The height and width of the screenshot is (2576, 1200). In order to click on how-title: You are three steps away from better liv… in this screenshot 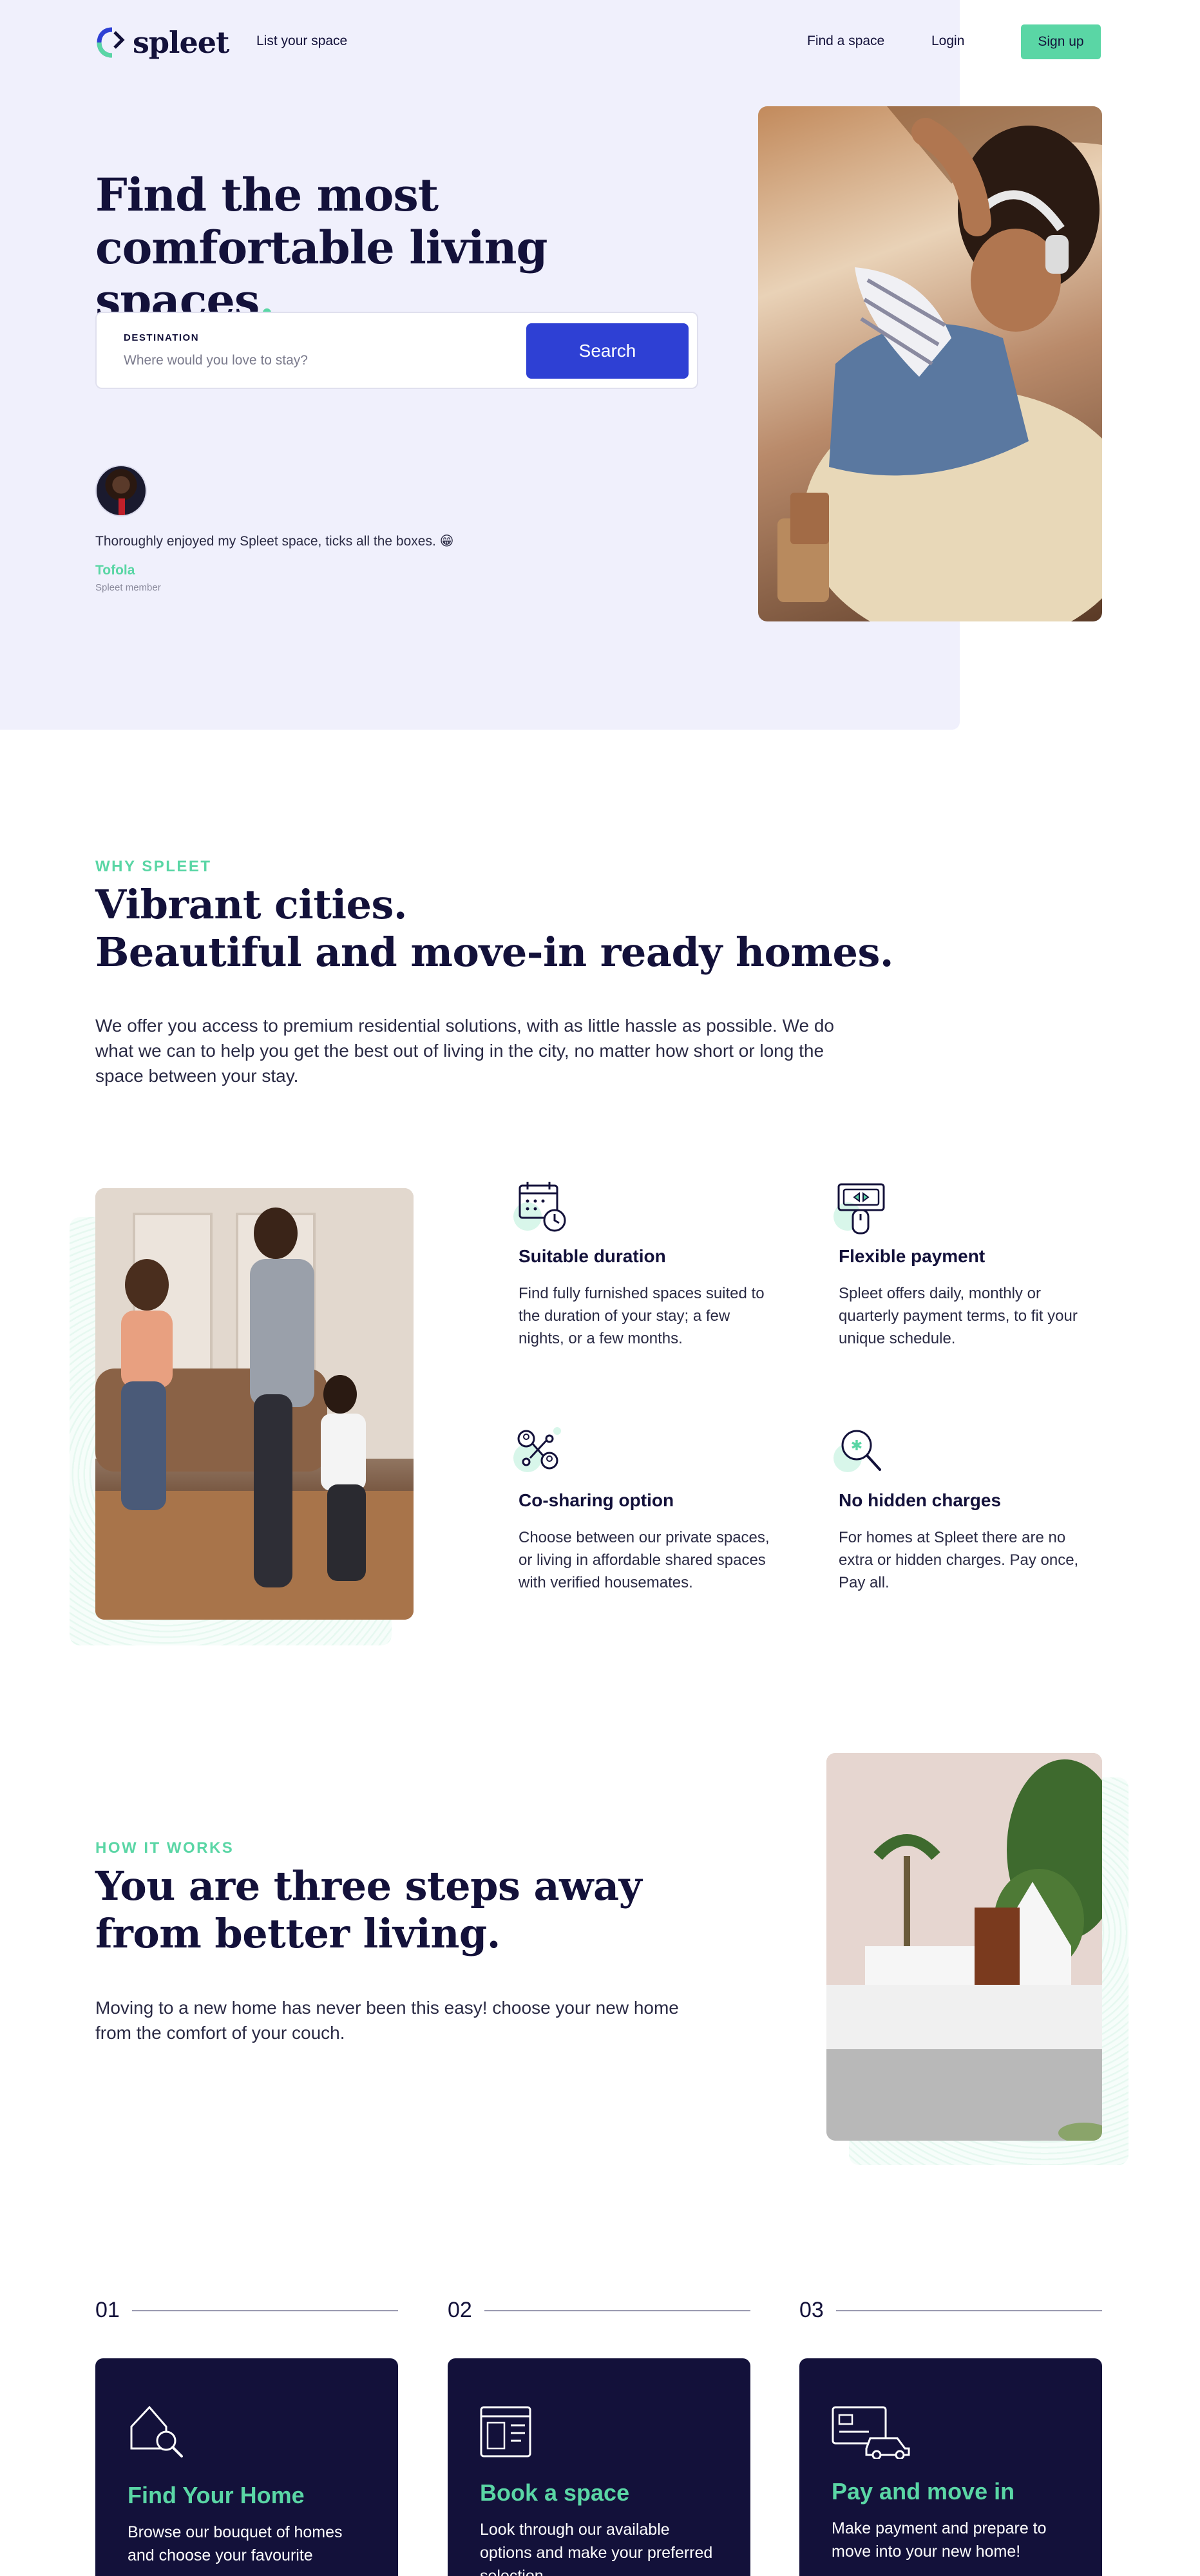, I will do `click(449, 1910)`.